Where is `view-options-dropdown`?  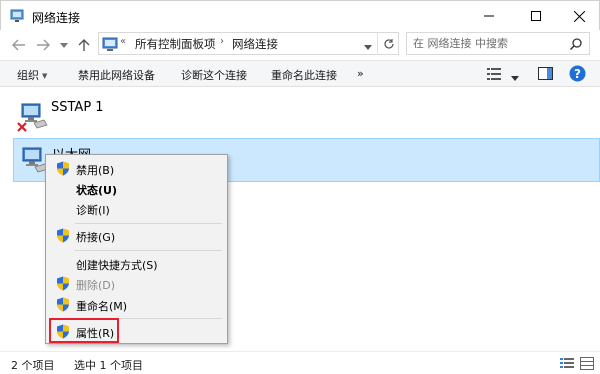
view-options-dropdown is located at coordinates (515, 77).